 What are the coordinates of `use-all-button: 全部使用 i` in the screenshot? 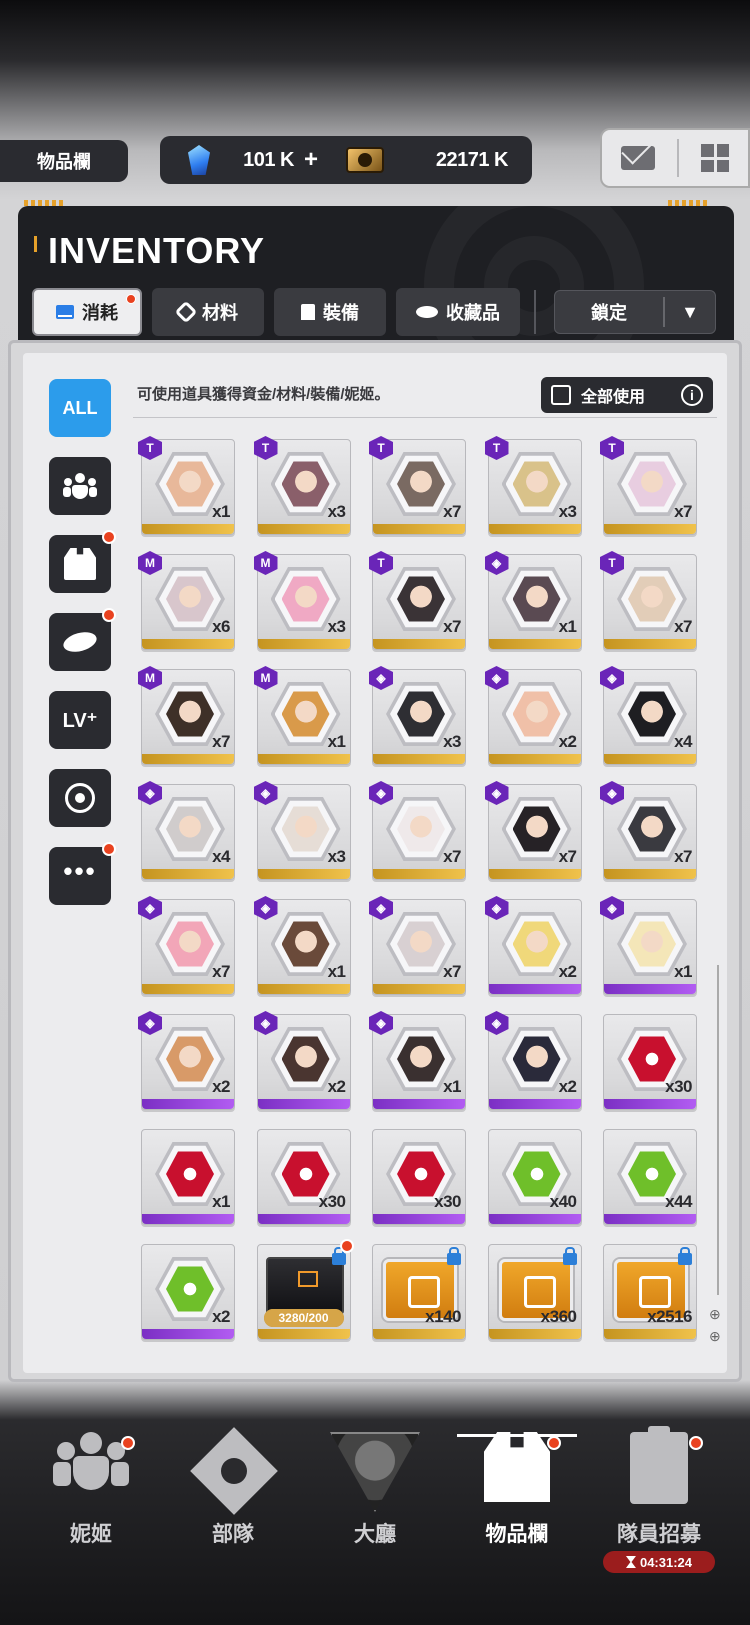 It's located at (627, 395).